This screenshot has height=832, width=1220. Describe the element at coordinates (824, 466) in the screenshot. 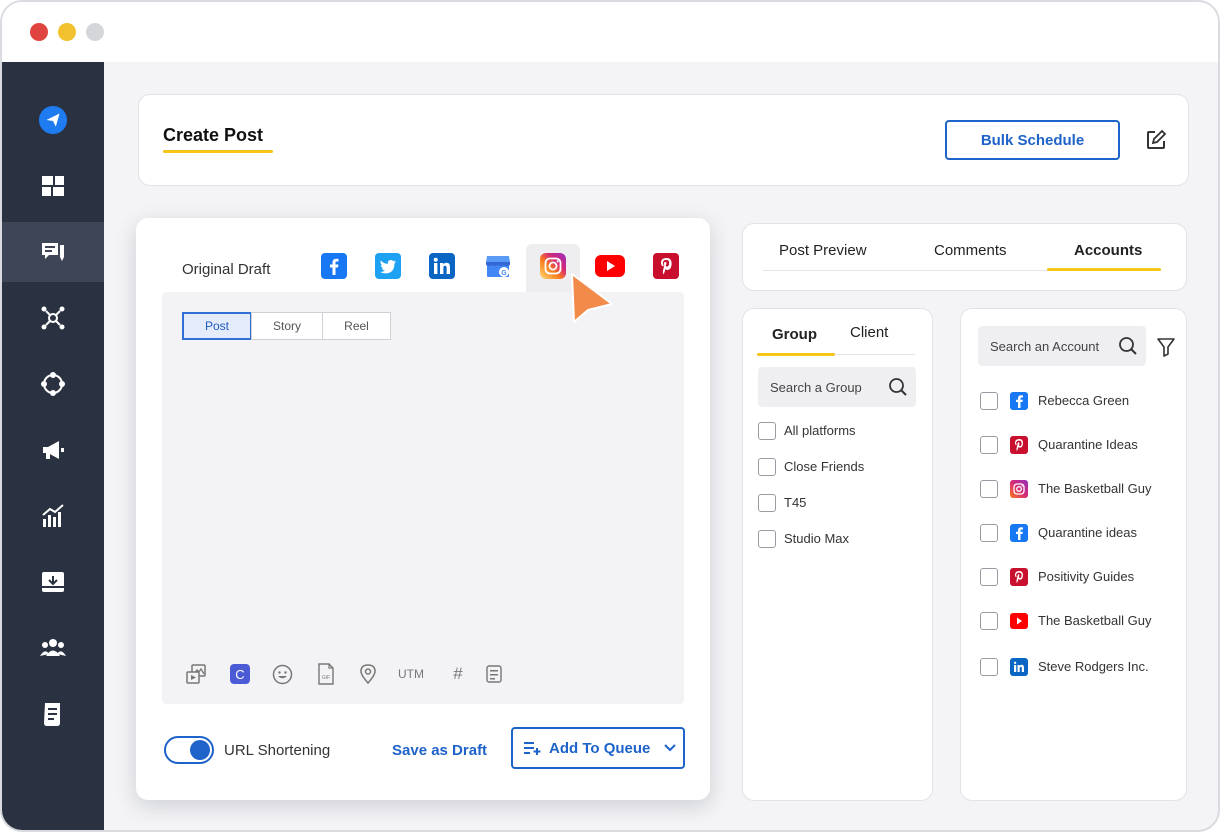

I see `group-label: Close Friends` at that location.